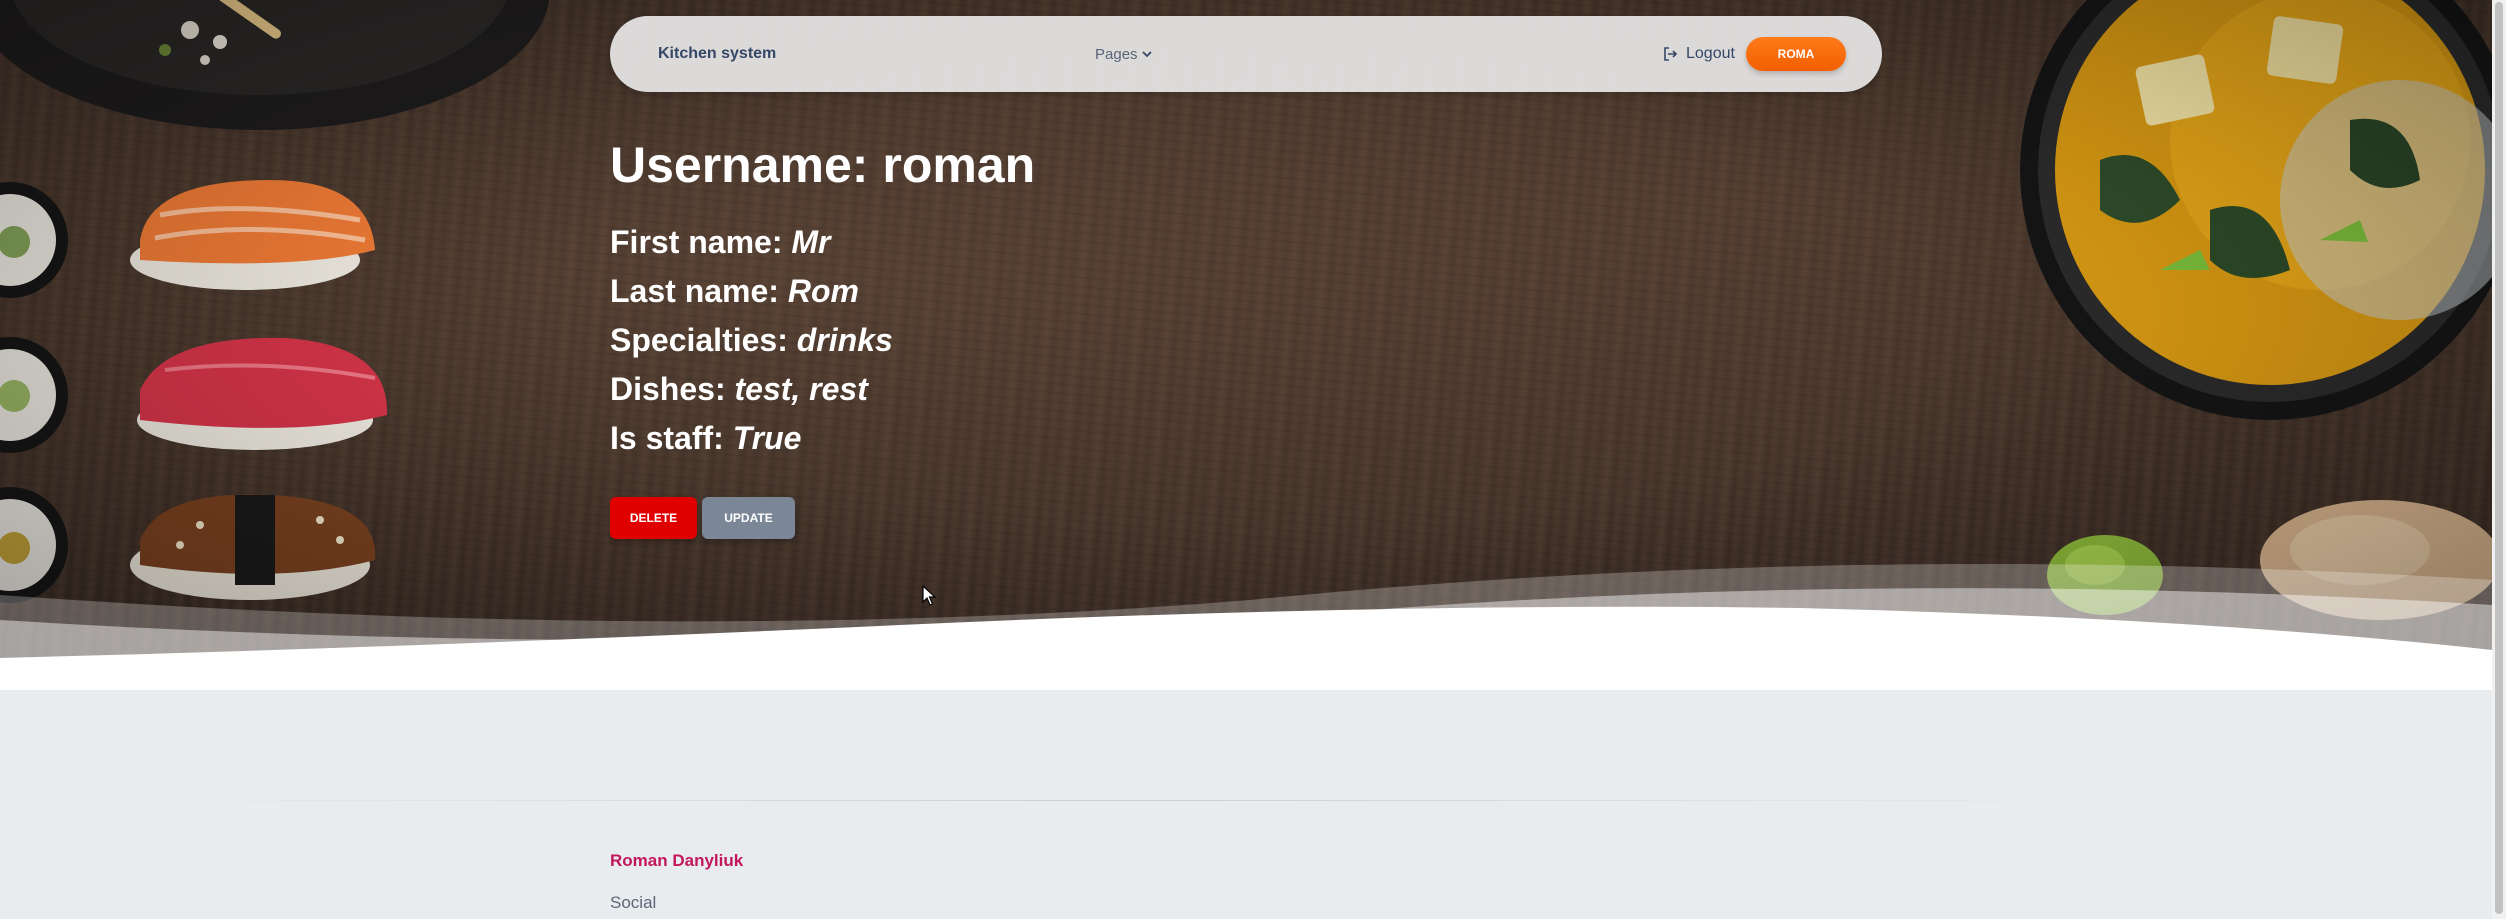 Image resolution: width=2506 pixels, height=919 pixels. I want to click on mouse-cursor-icon, so click(929, 595).